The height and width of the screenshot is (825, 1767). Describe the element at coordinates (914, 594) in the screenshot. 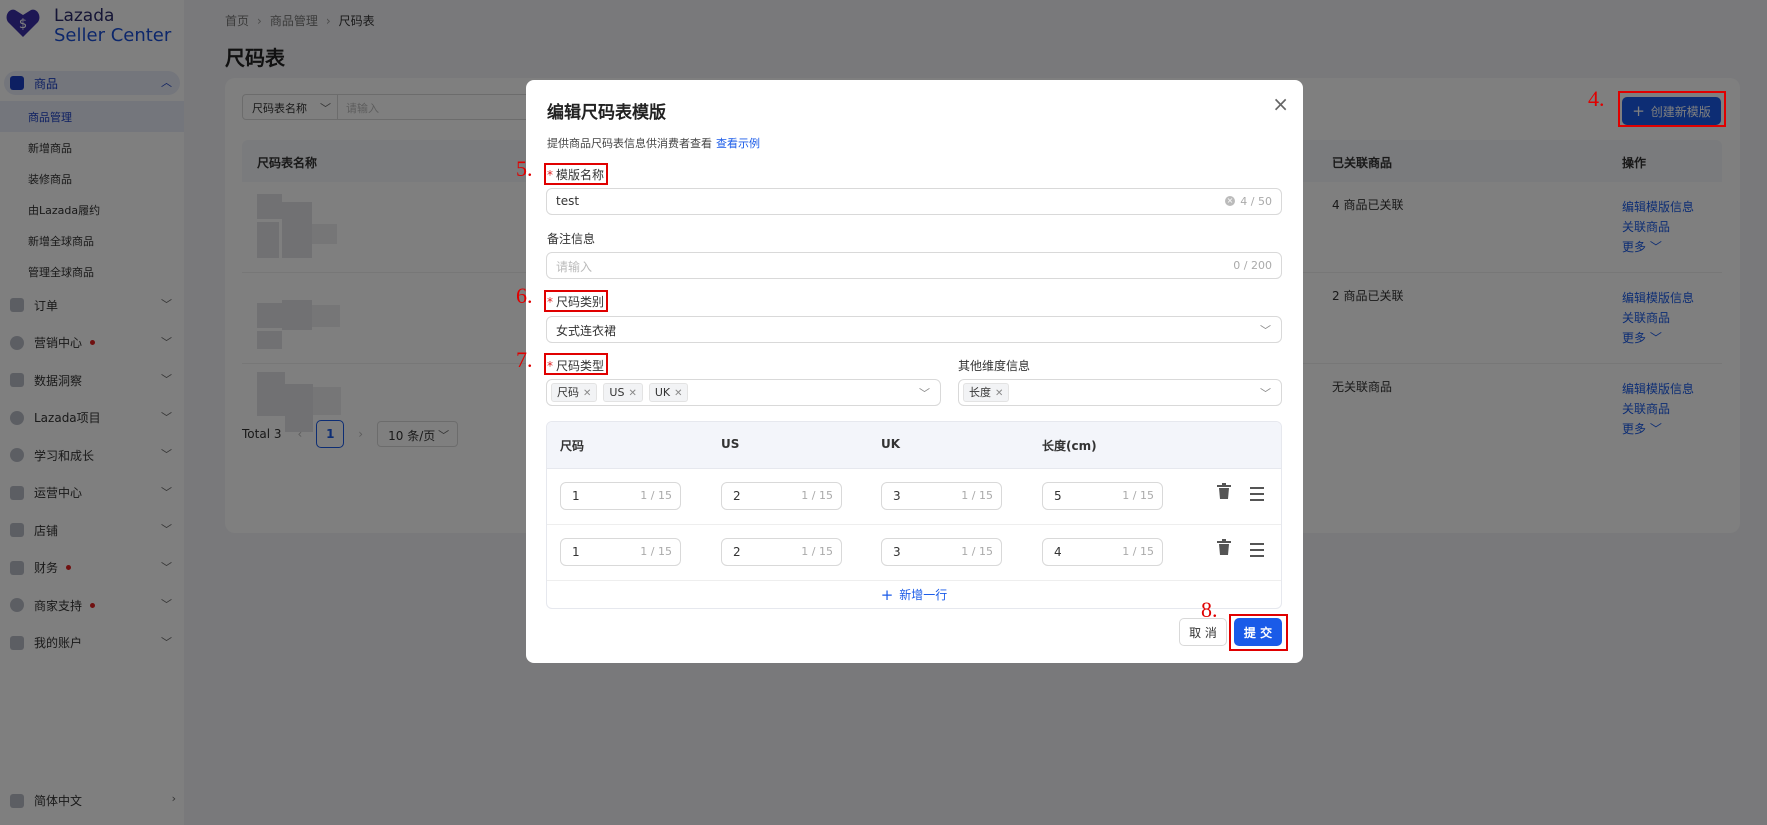

I see `add-row-button: + 新增一行` at that location.